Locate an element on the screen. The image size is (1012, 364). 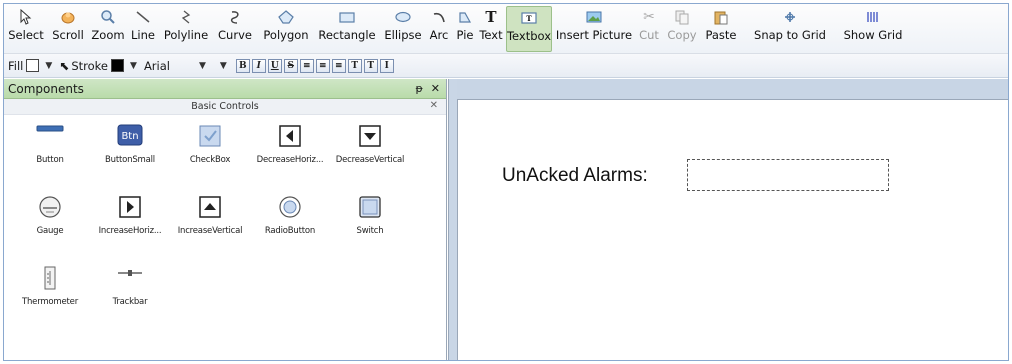
tool-label: Select is located at coordinates (26, 35).